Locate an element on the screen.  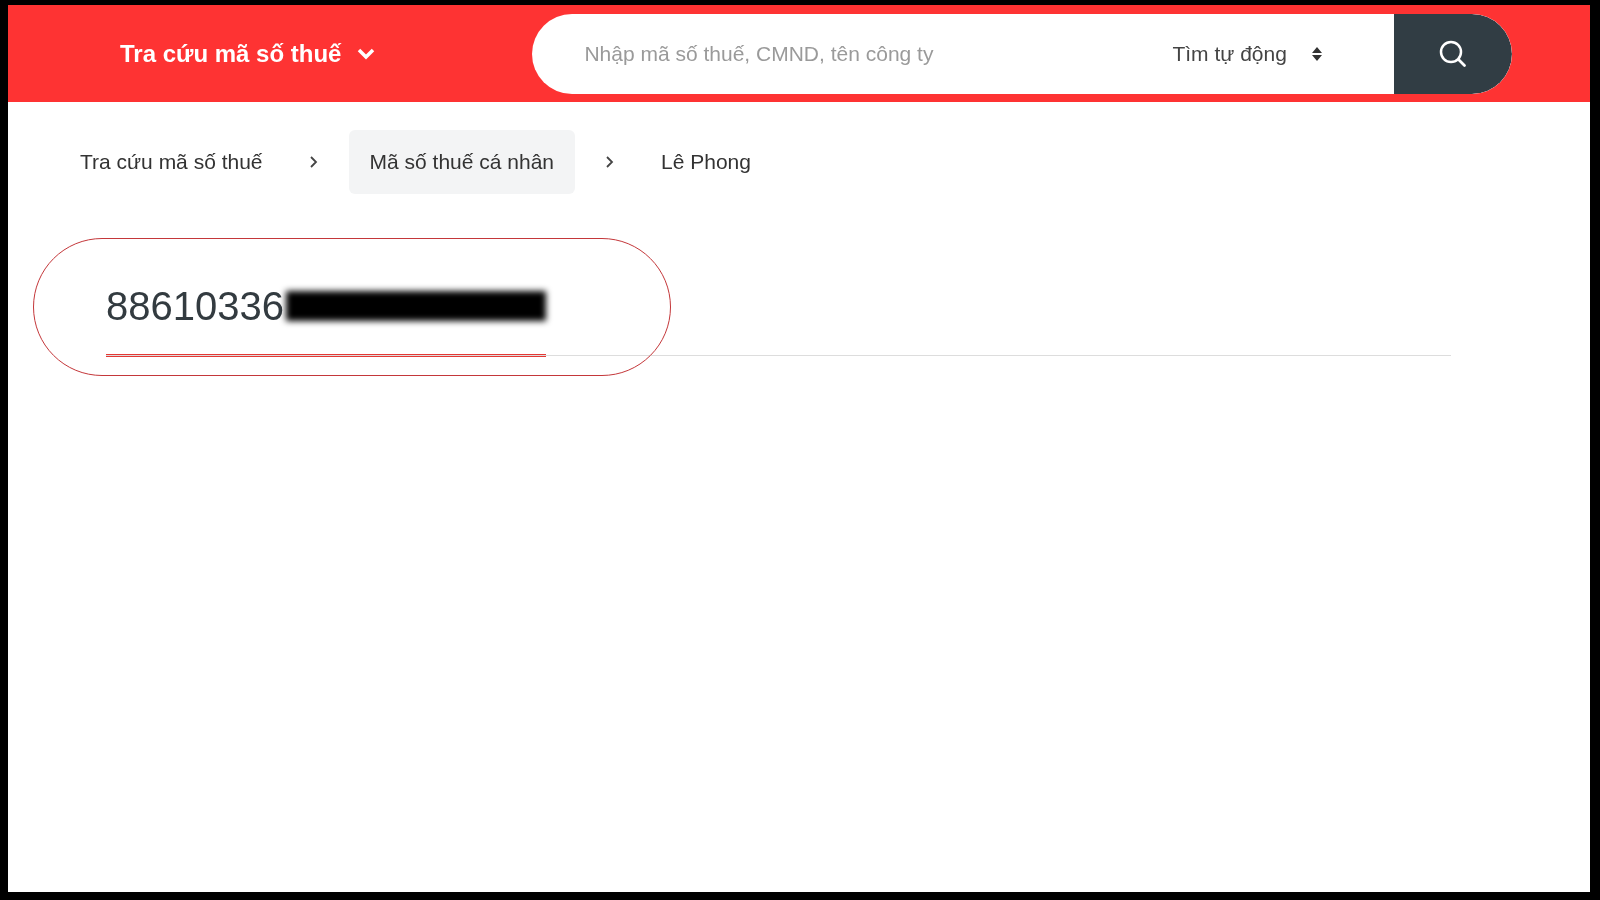
search-button is located at coordinates (1453, 53).